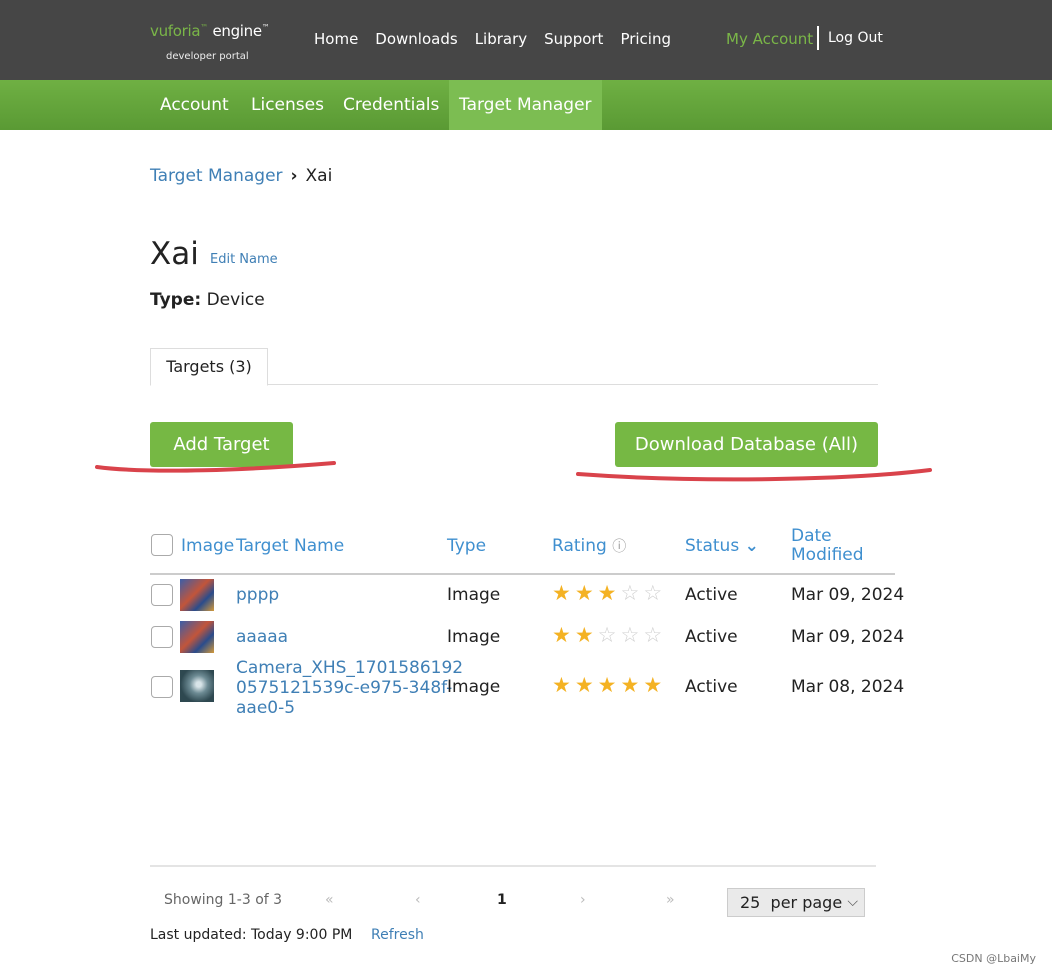 This screenshot has width=1052, height=976. What do you see at coordinates (207, 546) in the screenshot?
I see `header-image: Image` at bounding box center [207, 546].